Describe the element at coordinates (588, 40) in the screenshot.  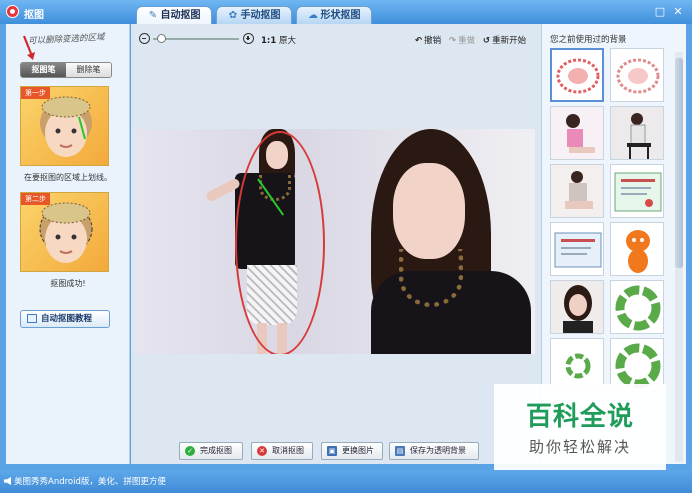
I see `panel-title: 您之前使用过的背景` at that location.